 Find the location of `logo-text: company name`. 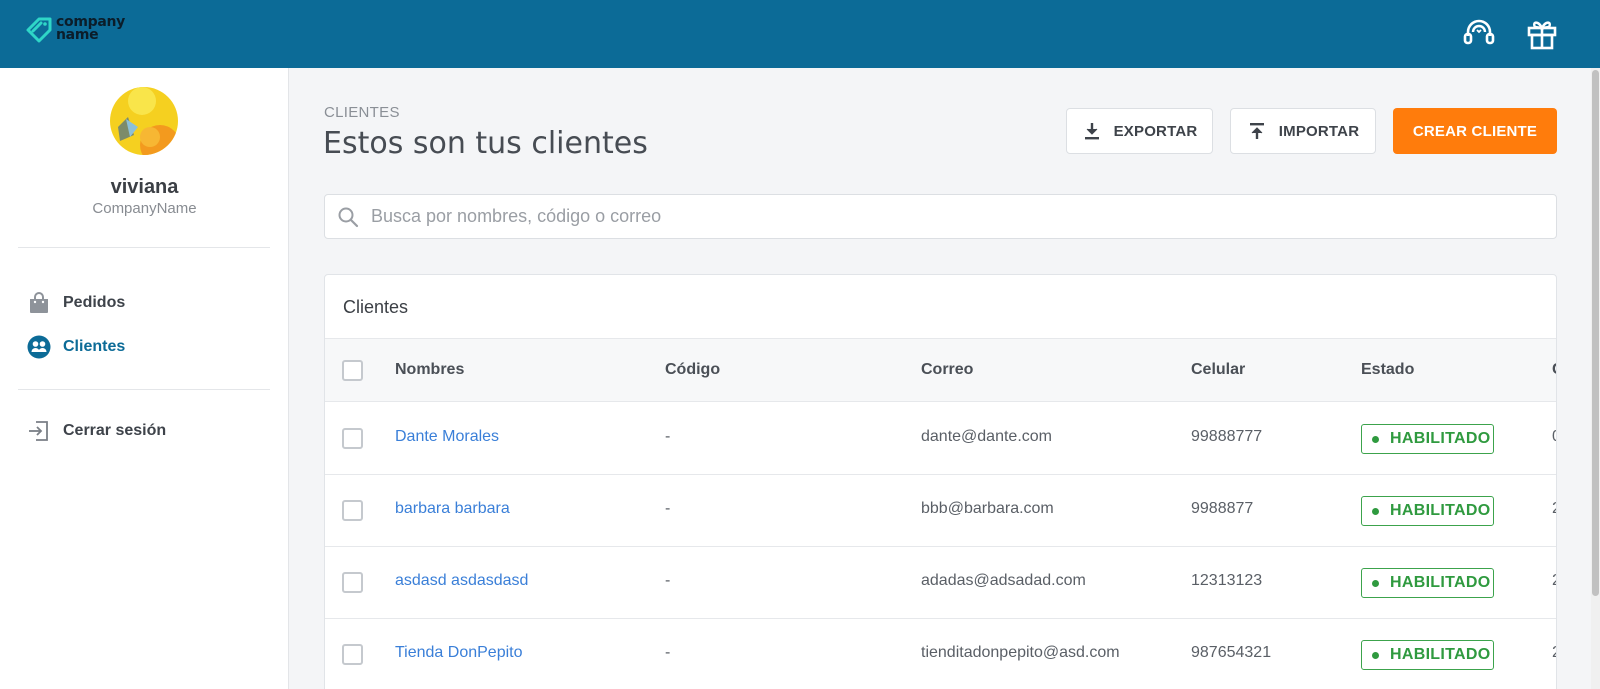

logo-text: company name is located at coordinates (90, 29).